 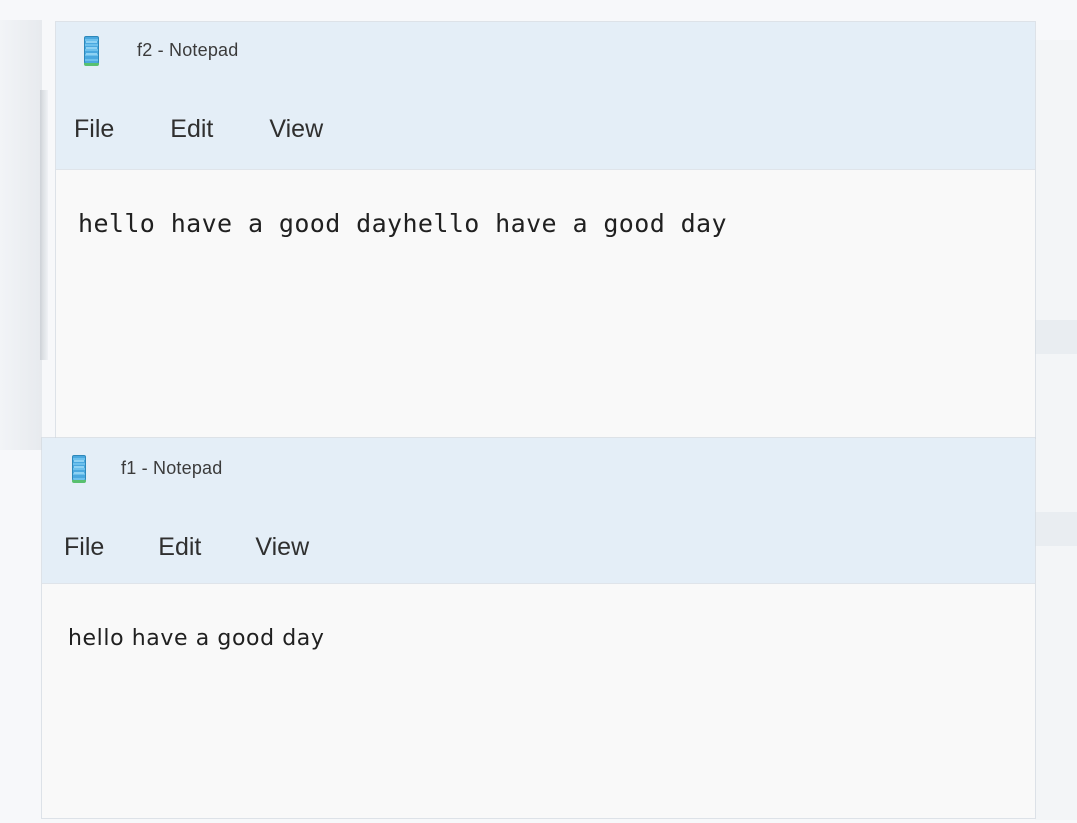 I want to click on background-right-panel, so click(x=1056, y=430).